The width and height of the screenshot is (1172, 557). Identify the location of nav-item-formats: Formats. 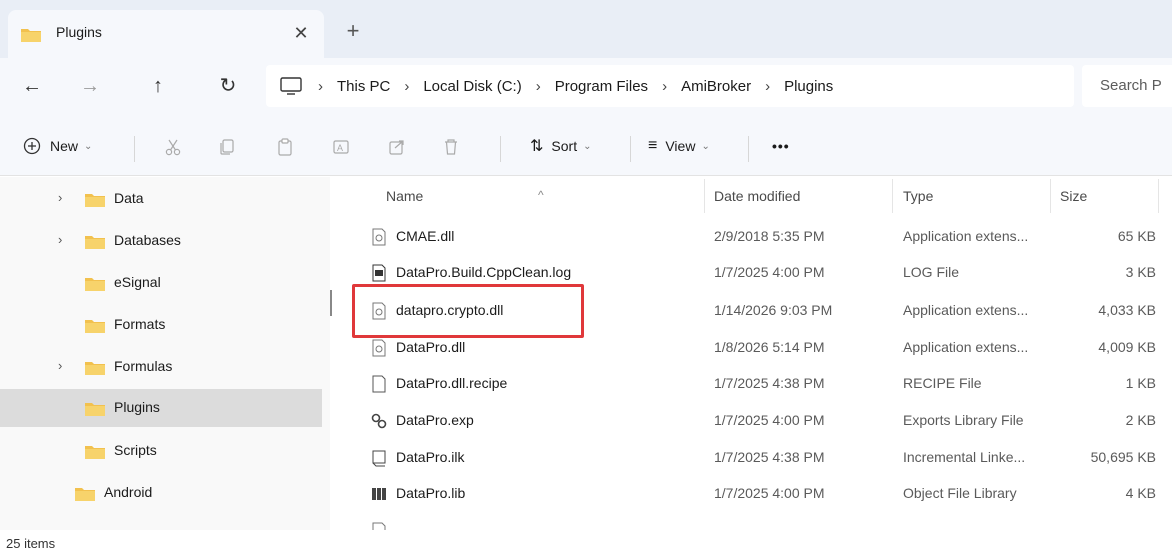
(161, 325).